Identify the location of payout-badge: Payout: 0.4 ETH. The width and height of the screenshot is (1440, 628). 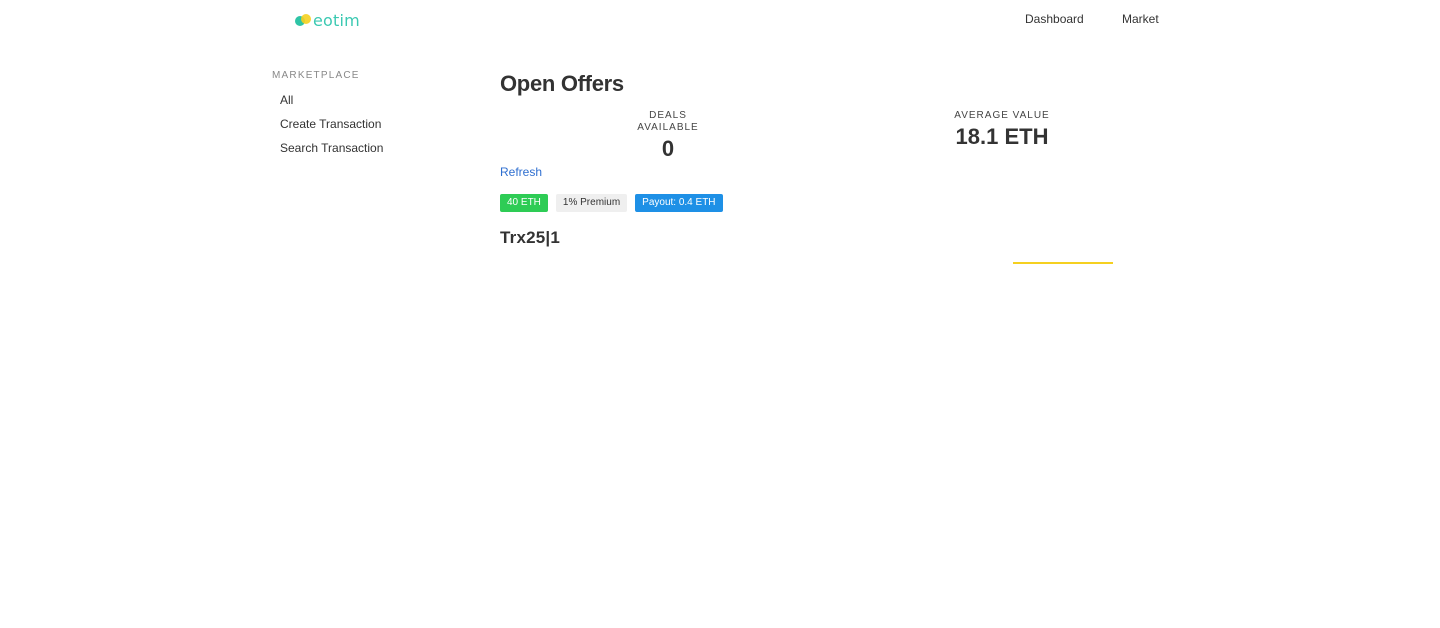
(679, 203).